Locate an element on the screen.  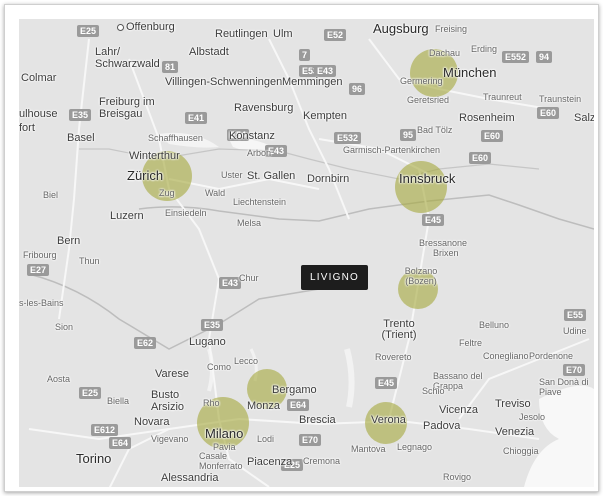
city-label: Rosenheim is located at coordinates (487, 118).